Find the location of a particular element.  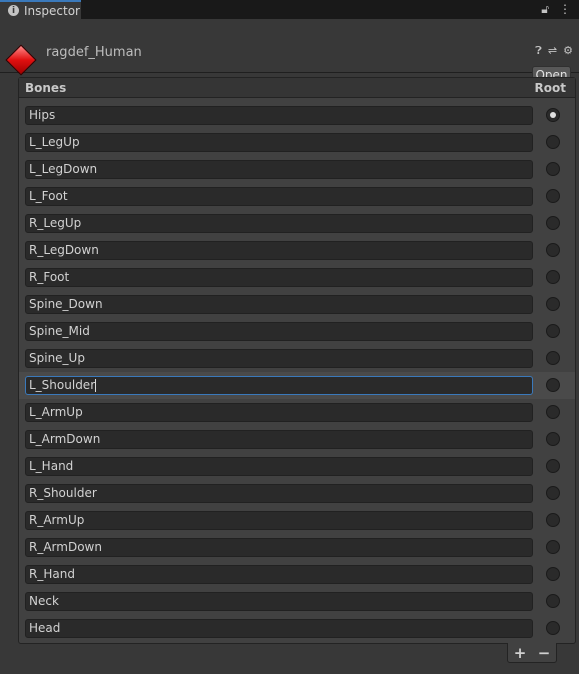

bone-name-input: L_ArmDown is located at coordinates (279, 439).